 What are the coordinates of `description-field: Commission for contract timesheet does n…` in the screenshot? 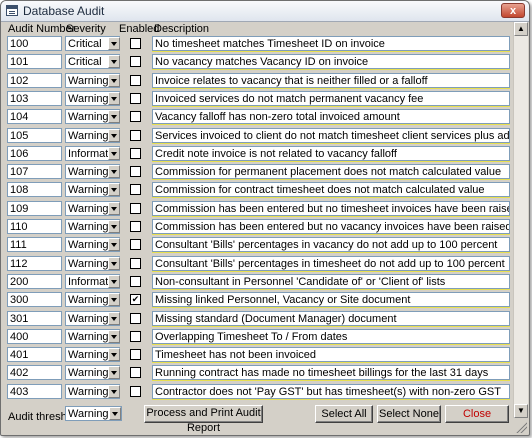 It's located at (331, 190).